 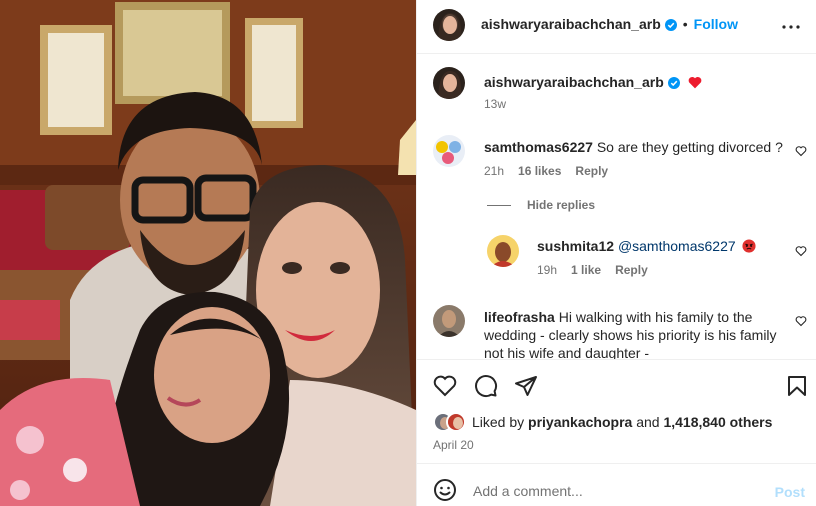 What do you see at coordinates (519, 317) in the screenshot?
I see `comment-username: lifeofrasha` at bounding box center [519, 317].